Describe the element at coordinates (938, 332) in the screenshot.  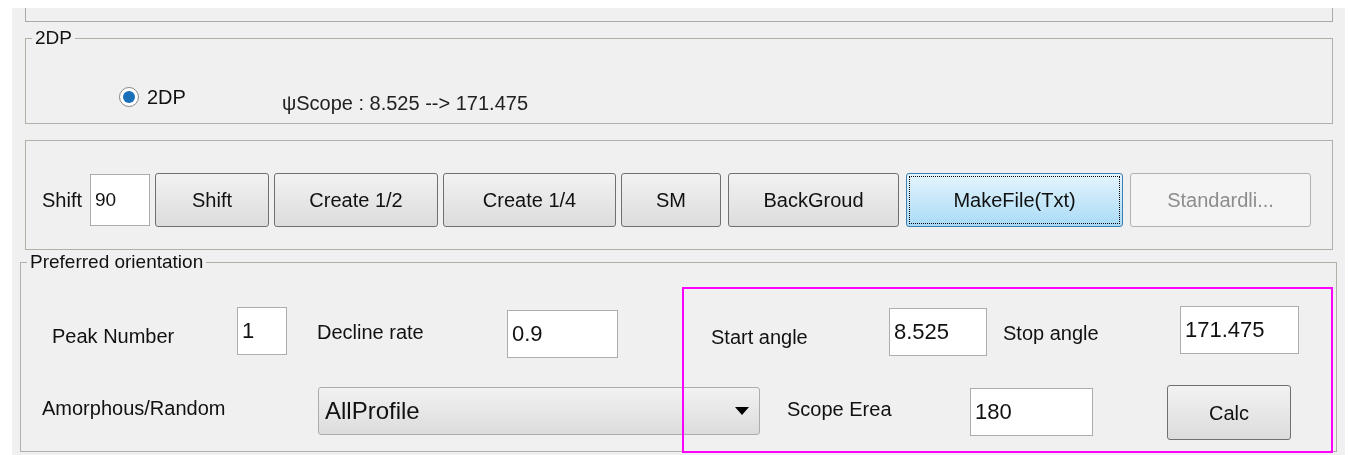
I see `number-input: 8.525` at that location.